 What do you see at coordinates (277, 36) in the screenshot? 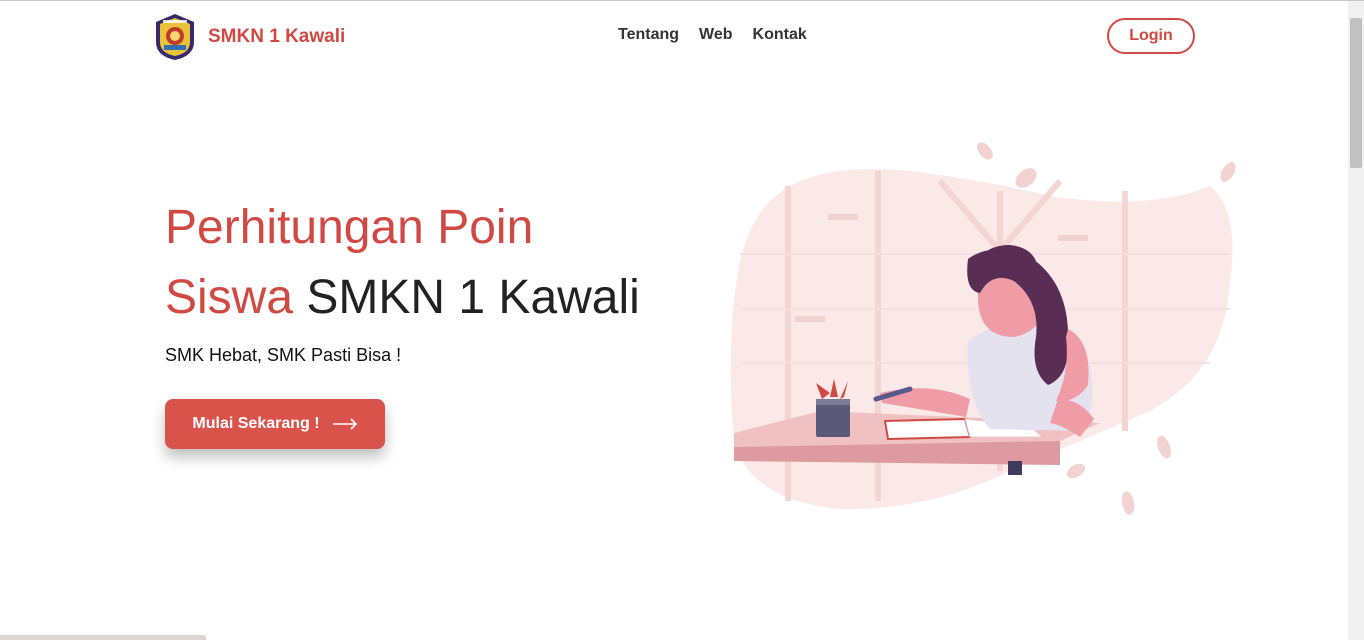
I see `brand-name: SMKN 1 Kawali` at bounding box center [277, 36].